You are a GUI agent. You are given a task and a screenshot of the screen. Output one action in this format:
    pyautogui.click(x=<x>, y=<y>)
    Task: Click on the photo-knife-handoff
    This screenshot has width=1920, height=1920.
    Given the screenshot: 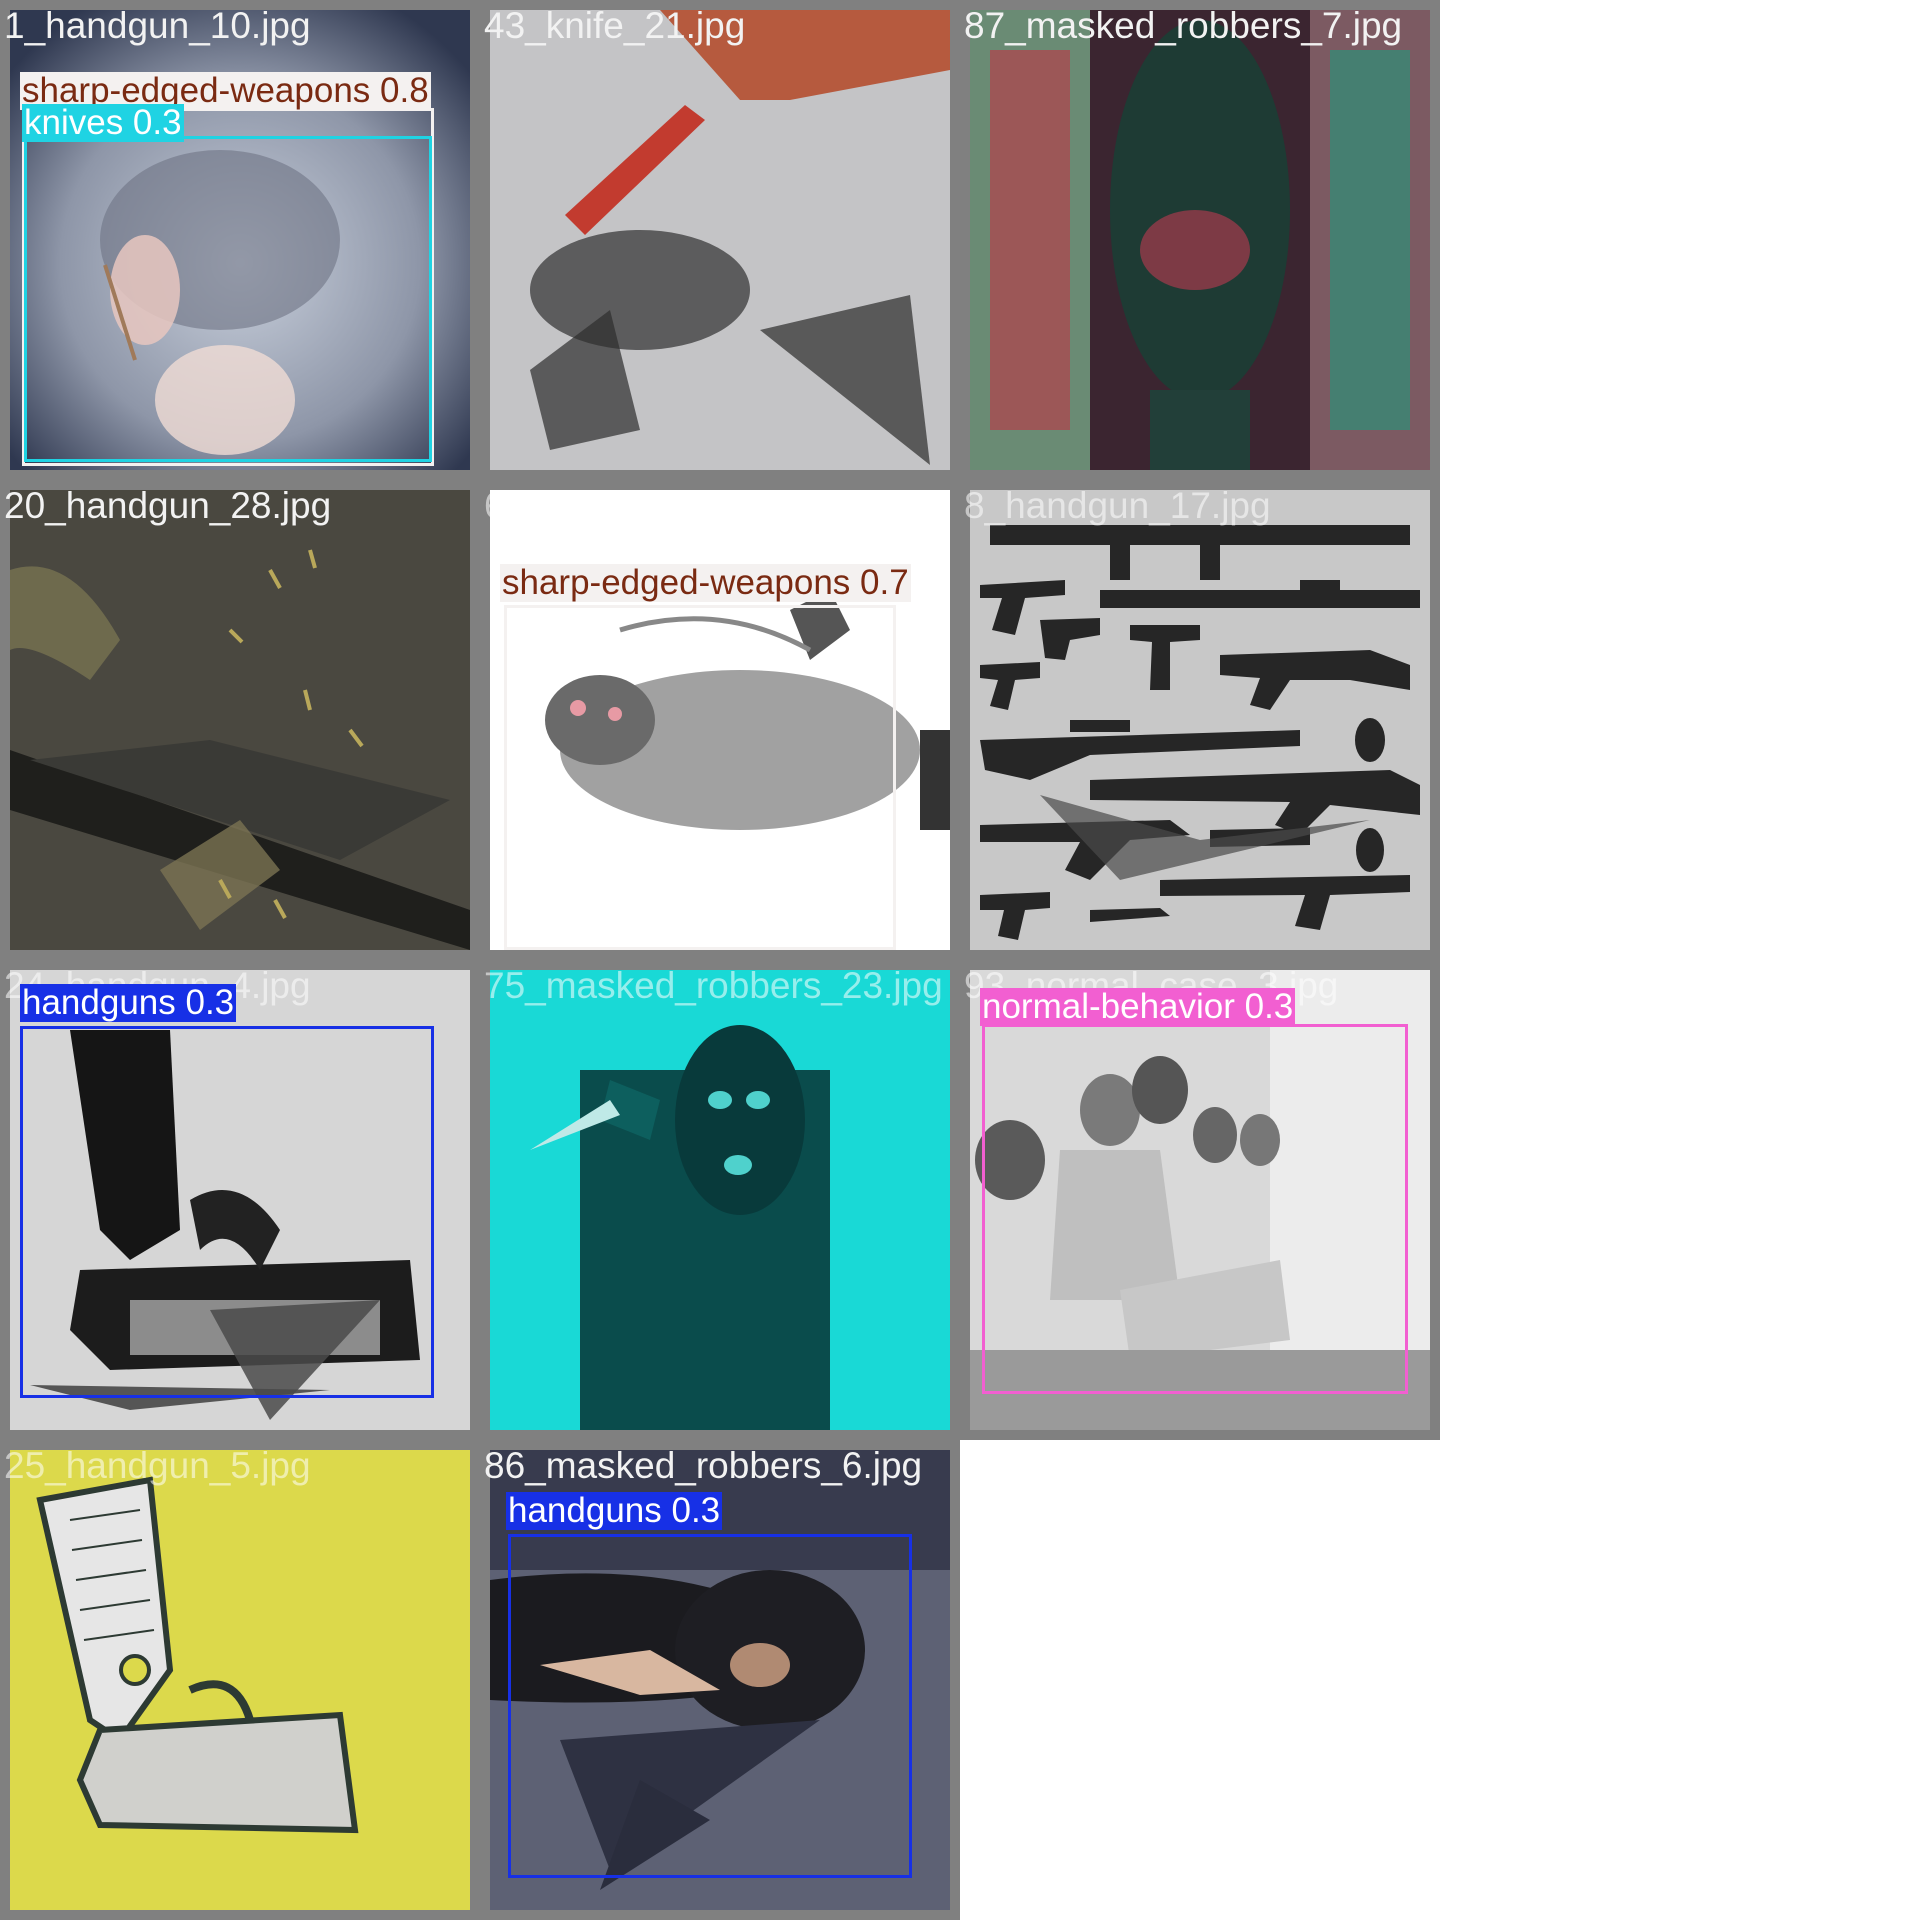 What is the action you would take?
    pyautogui.click(x=720, y=240)
    